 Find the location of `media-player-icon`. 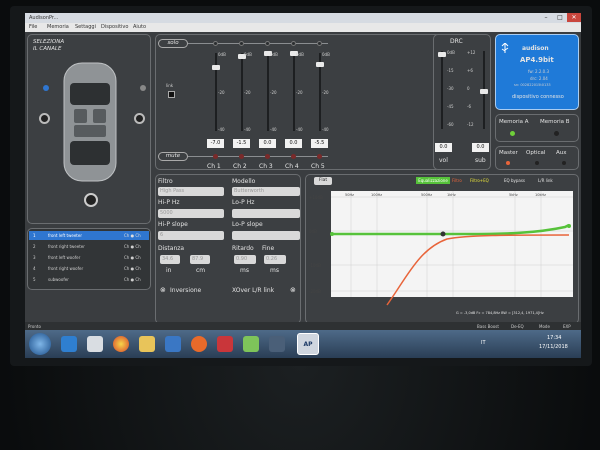

media-player-icon is located at coordinates (173, 344).